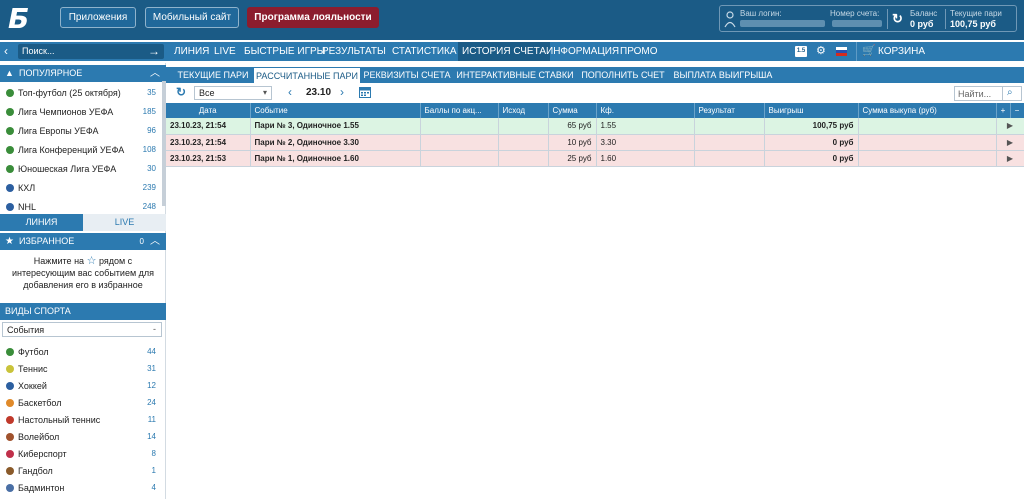 This screenshot has height=499, width=1024. What do you see at coordinates (407, 75) in the screenshot?
I see `tab-account-details: РЕКВИЗИТЫ СЧЕТА` at bounding box center [407, 75].